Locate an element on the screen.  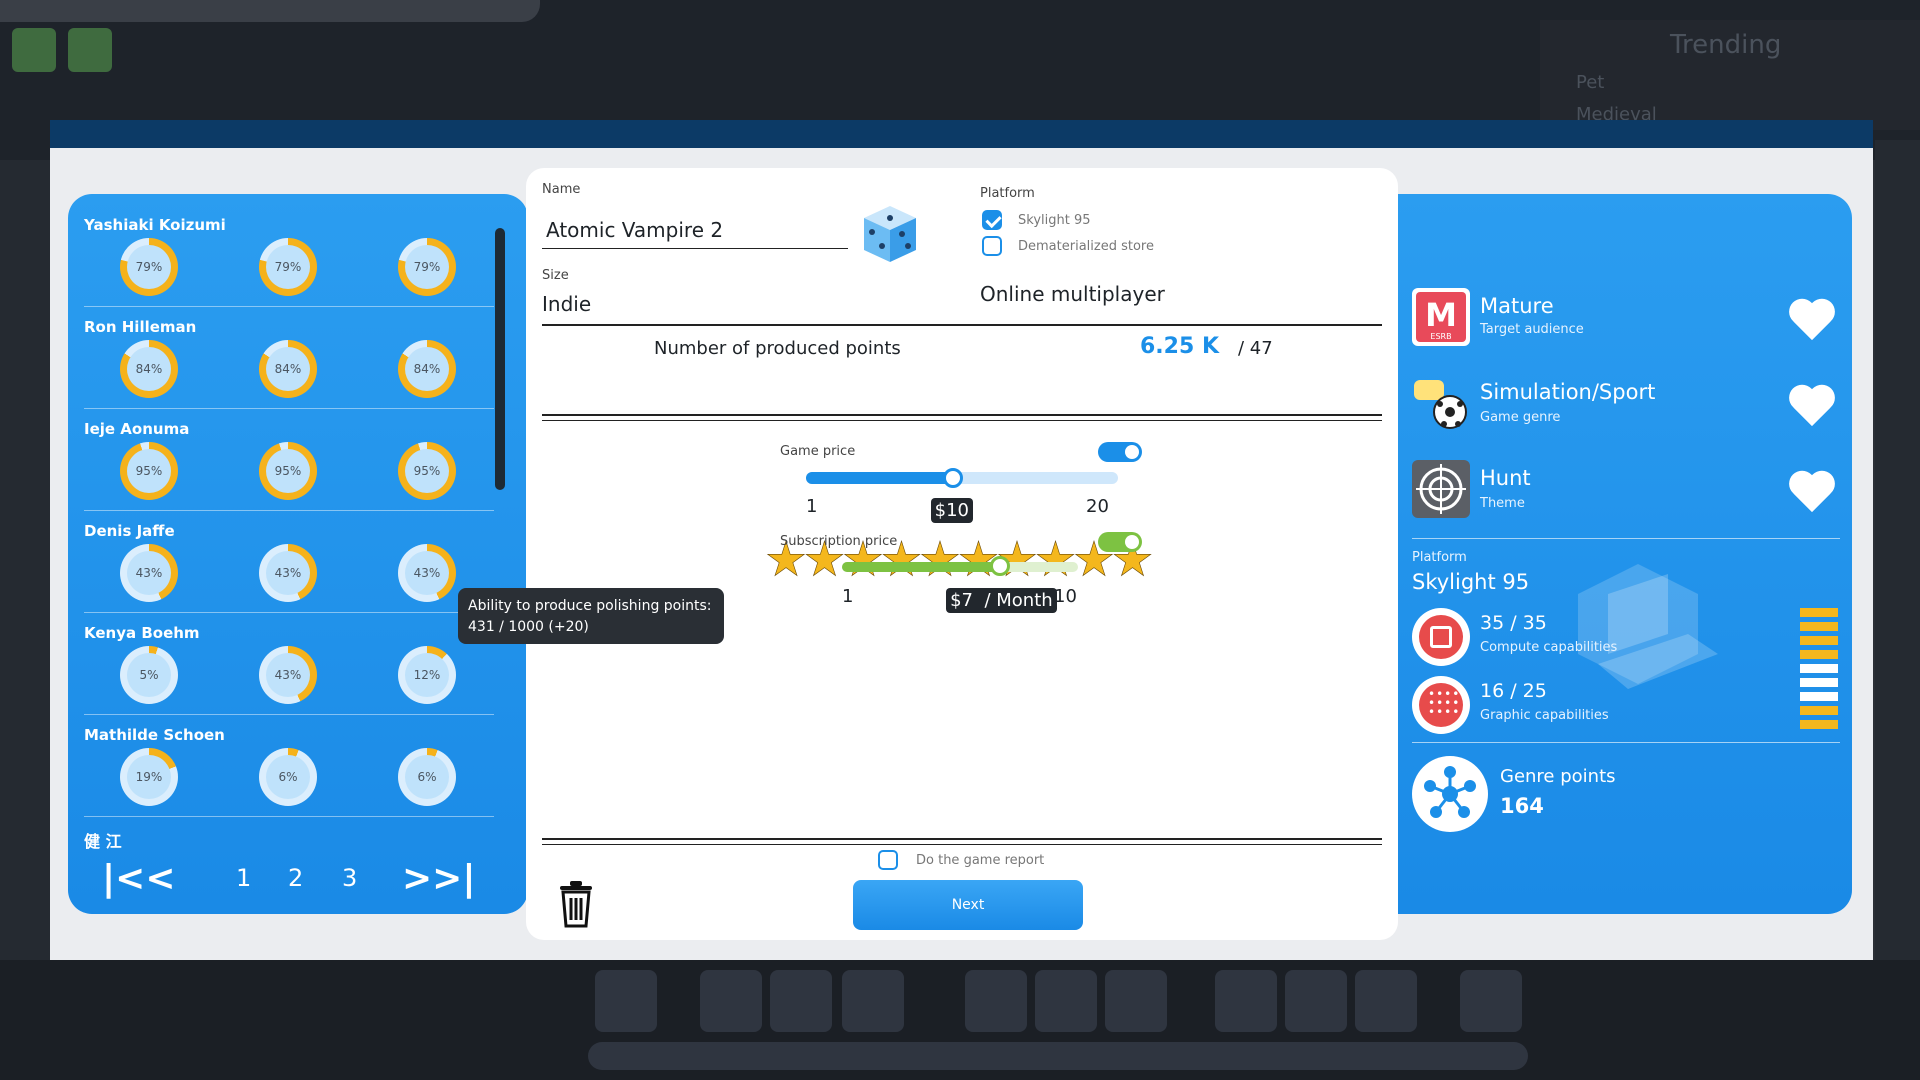
name-input: Atomic Vampire 2 is located at coordinates (634, 230).